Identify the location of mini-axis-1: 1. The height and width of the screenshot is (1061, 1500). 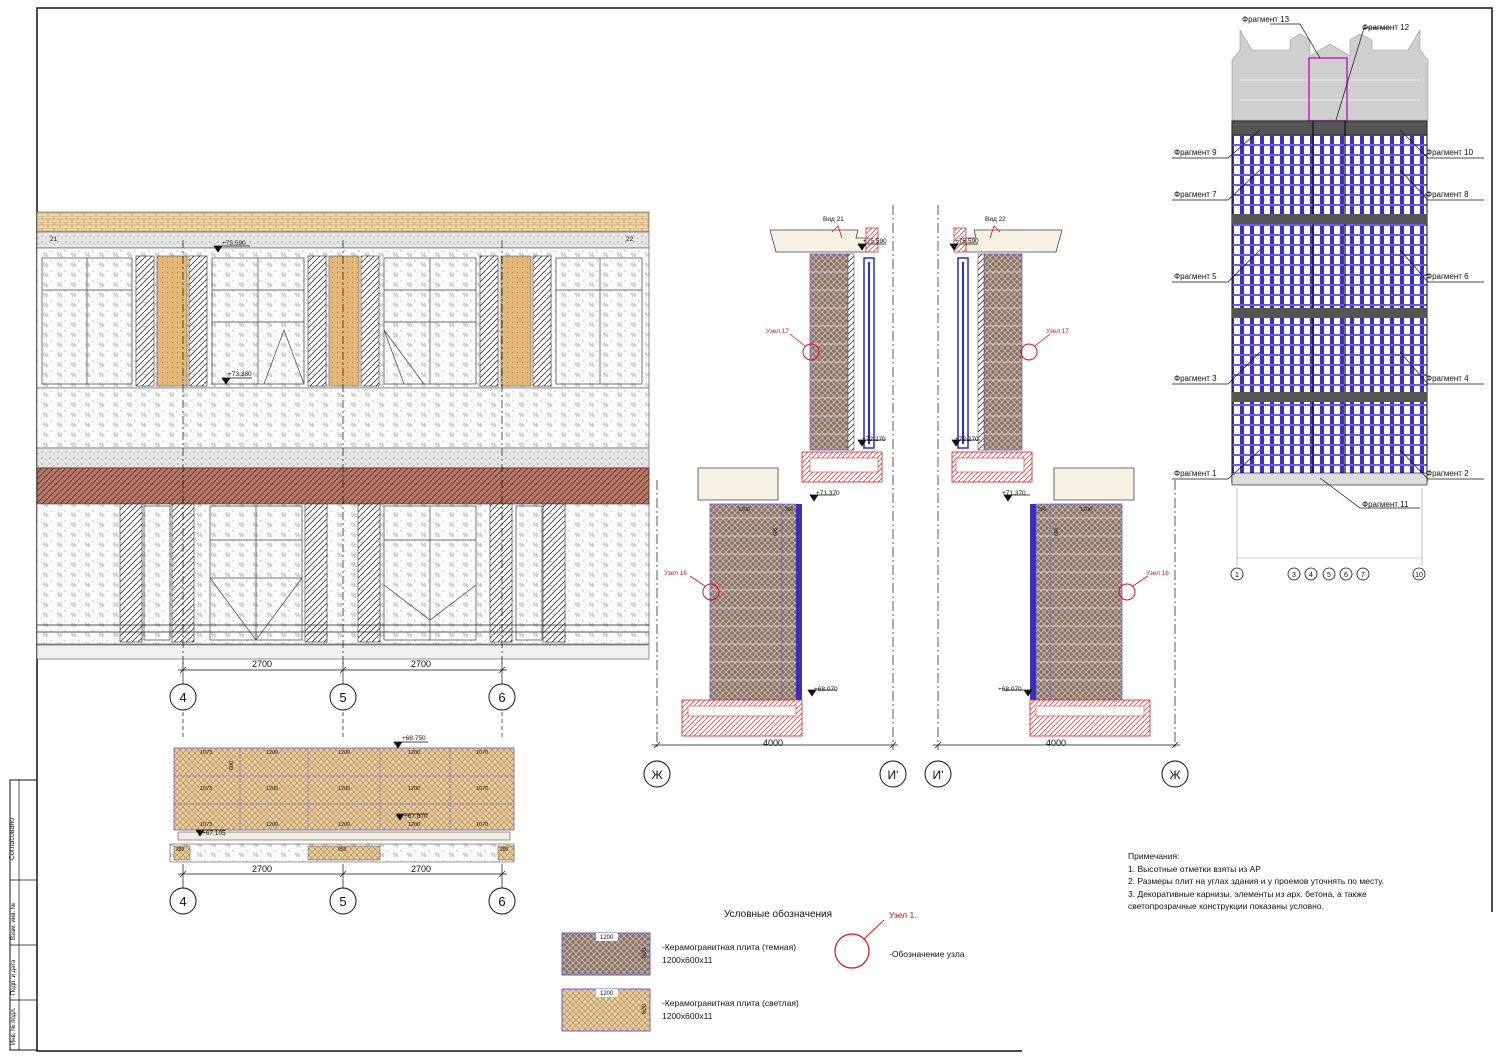
(1237, 575).